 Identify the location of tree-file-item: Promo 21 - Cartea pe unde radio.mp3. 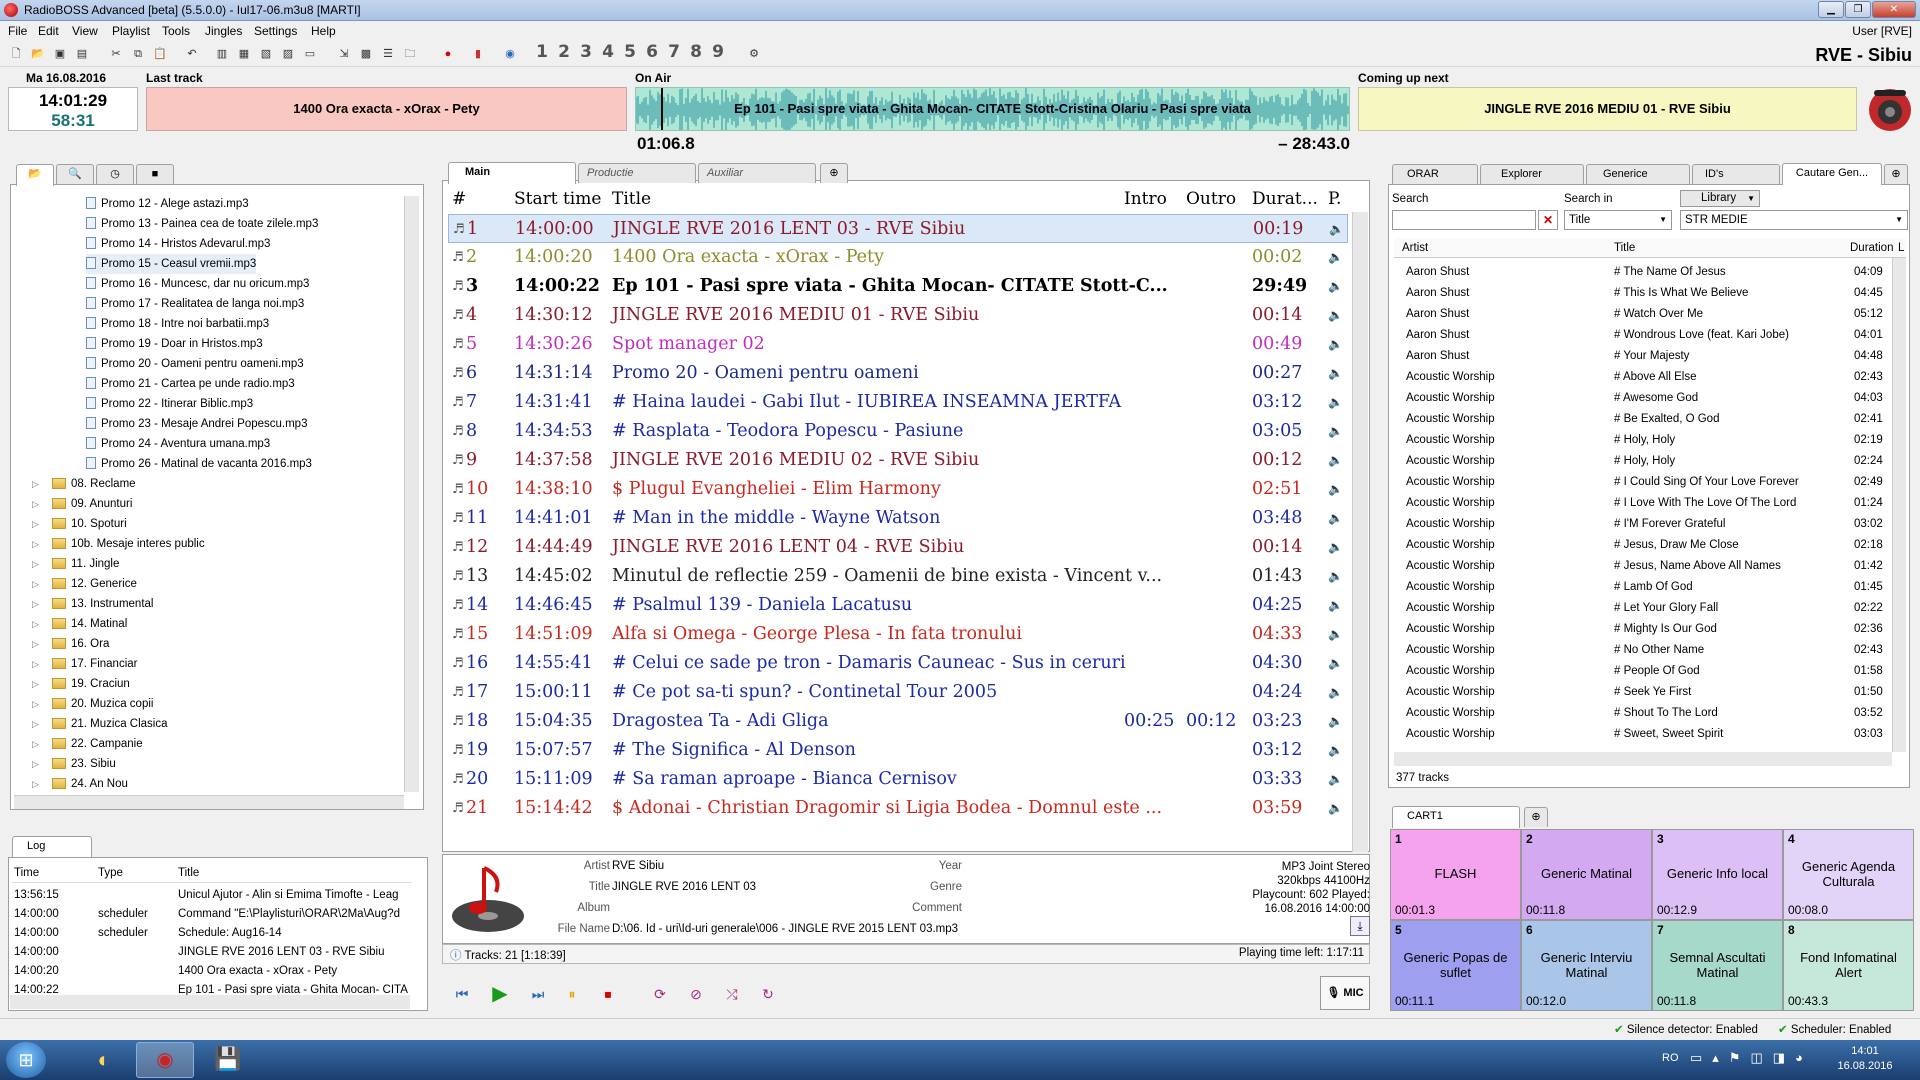
(190, 384).